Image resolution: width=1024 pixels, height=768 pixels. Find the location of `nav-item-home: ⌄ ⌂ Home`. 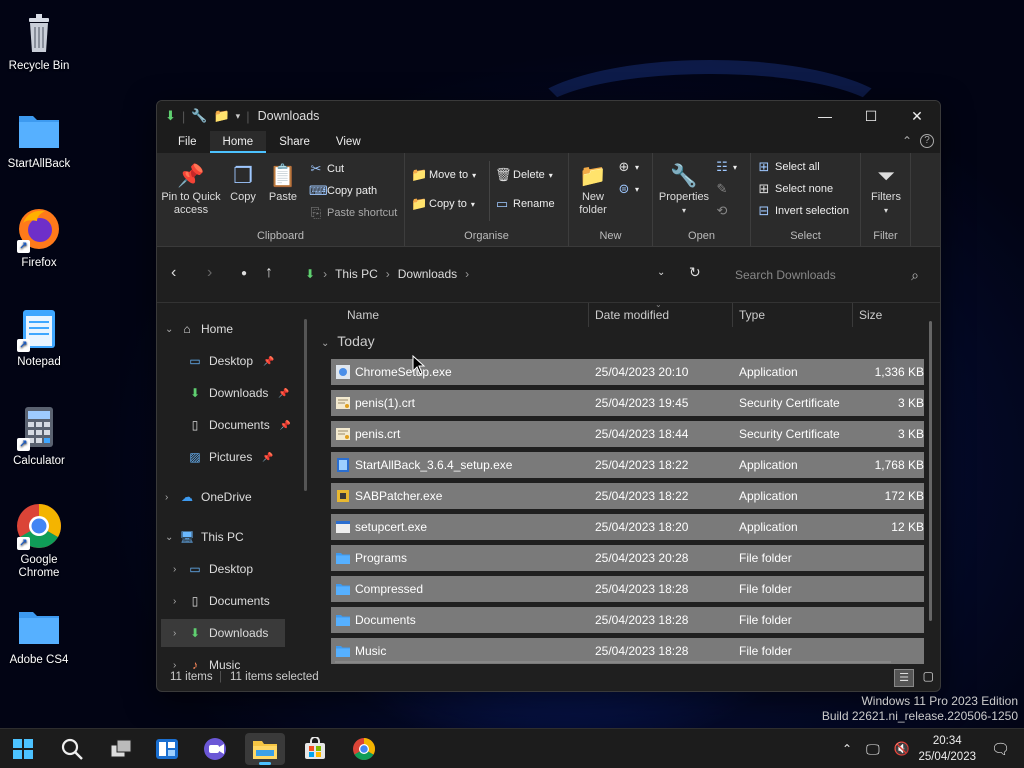

nav-item-home: ⌄ ⌂ Home is located at coordinates (199, 329).